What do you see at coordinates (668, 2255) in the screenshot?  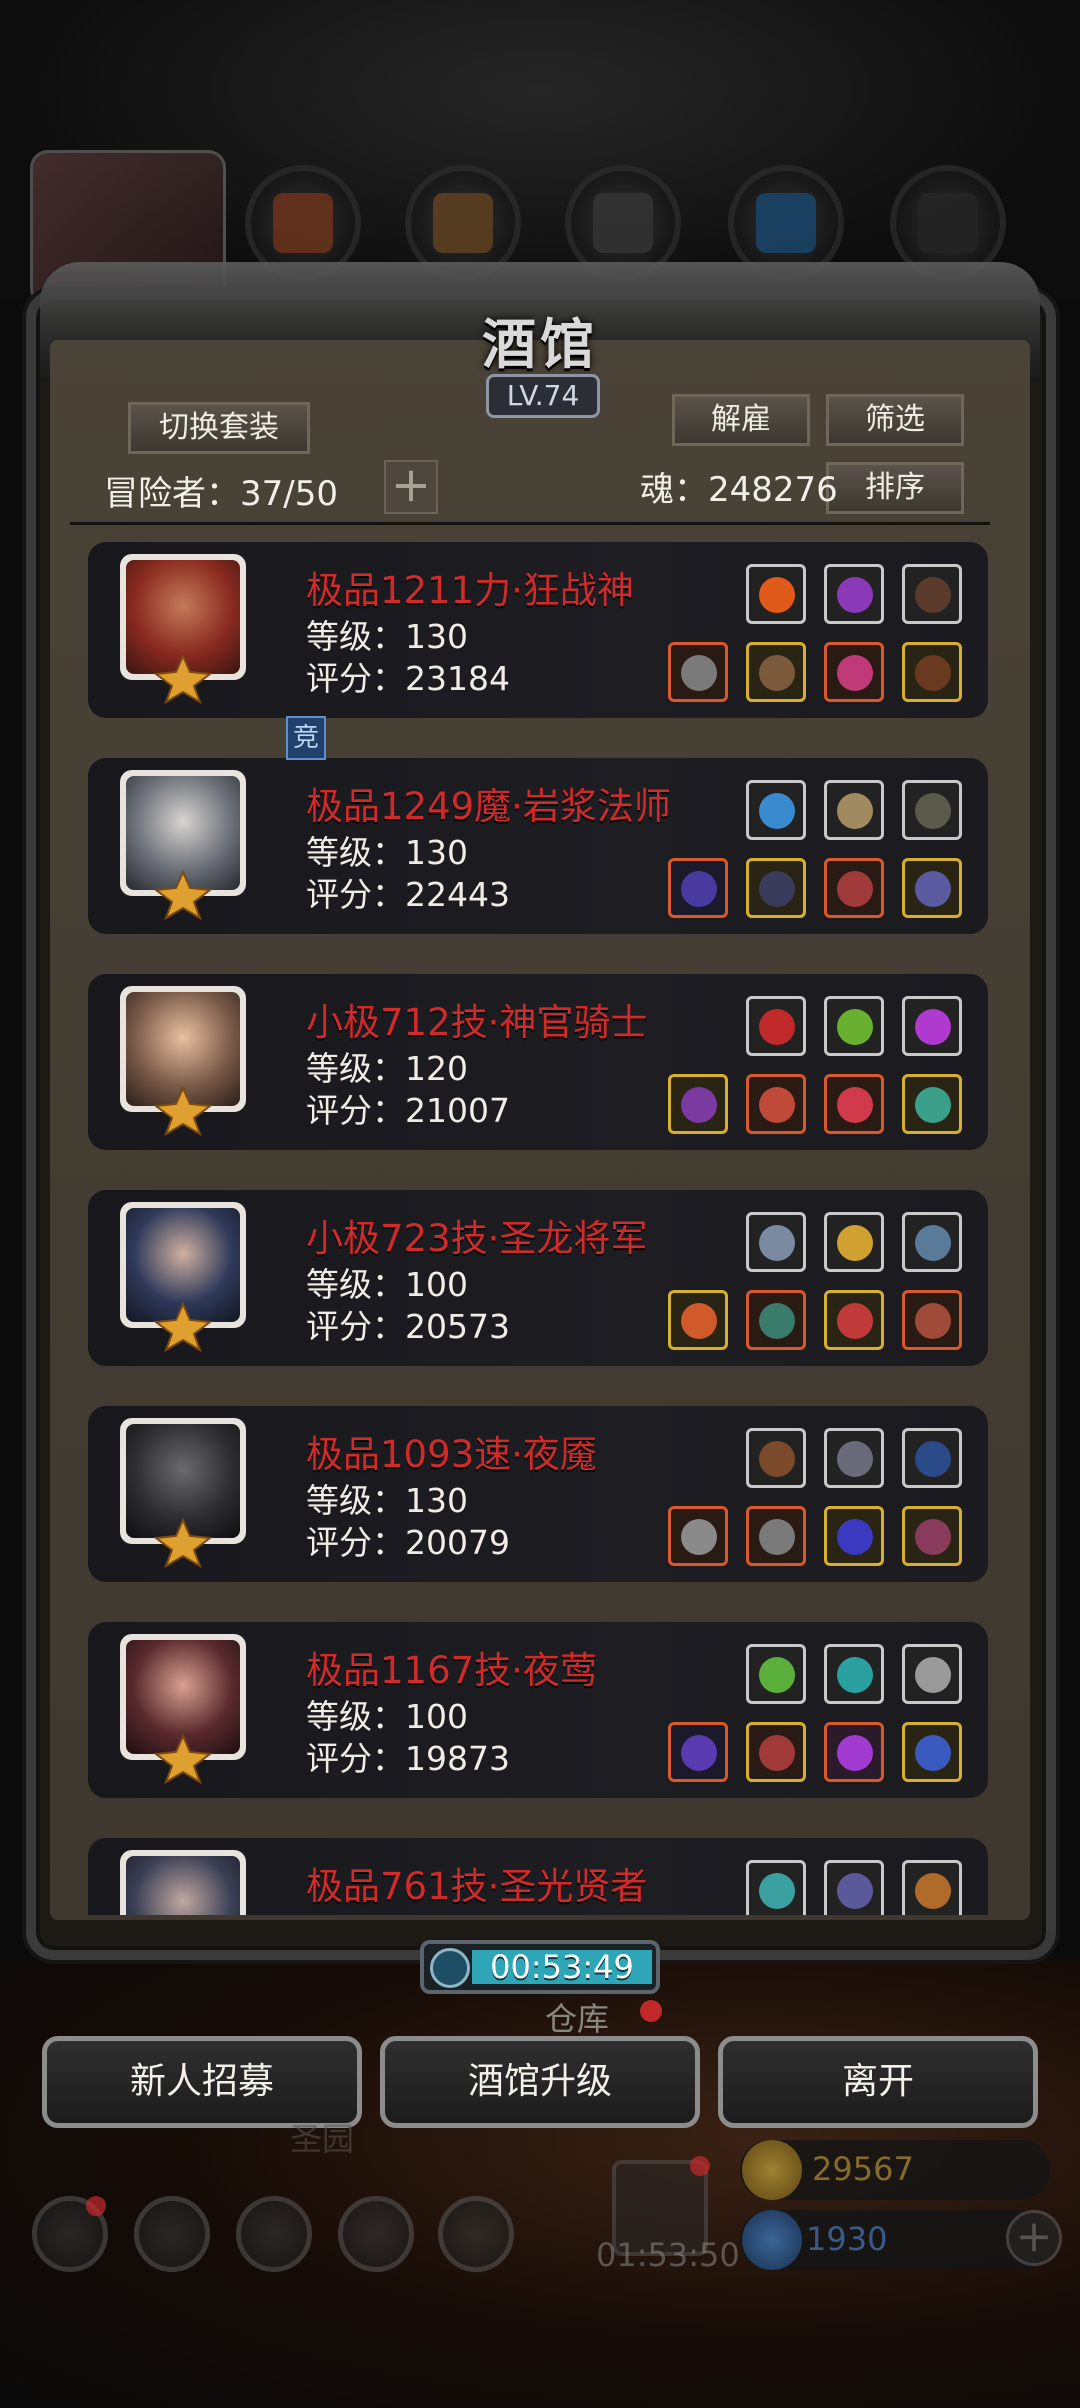 I see `gift-timer: 01:53:50` at bounding box center [668, 2255].